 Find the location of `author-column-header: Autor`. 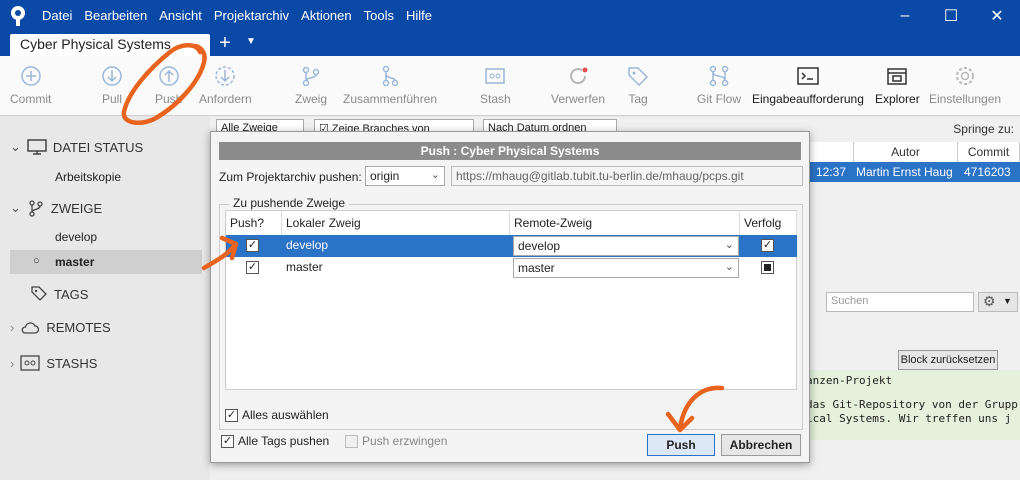

author-column-header: Autor is located at coordinates (906, 152).